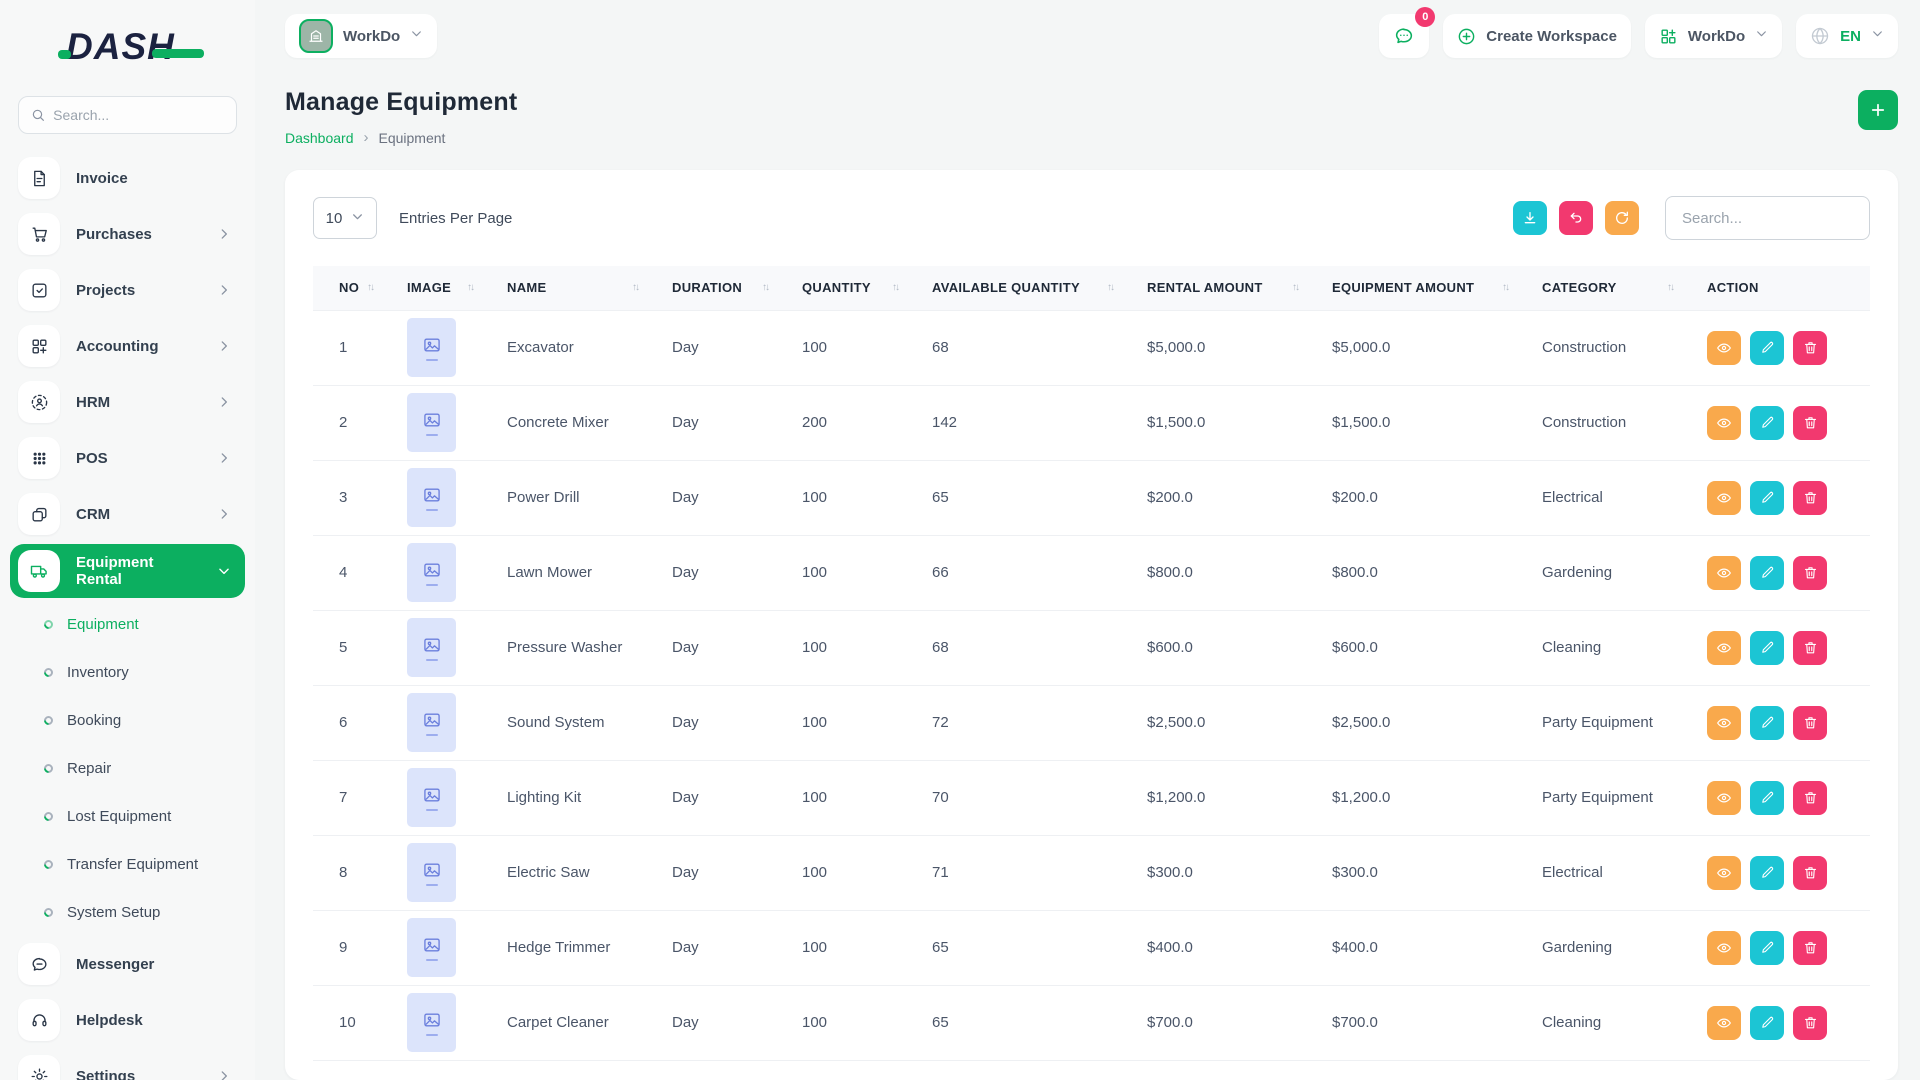 The height and width of the screenshot is (1080, 1920). I want to click on workdo-menu-button: WorkDo, so click(1713, 36).